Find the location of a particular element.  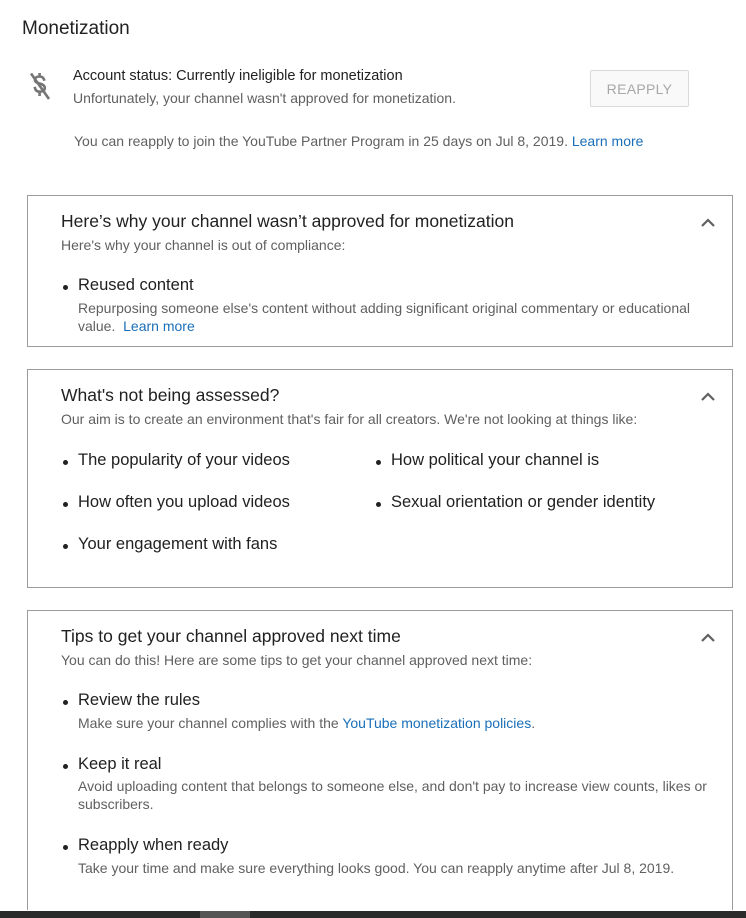

tip-title: Reapply when ready is located at coordinates (145, 845).